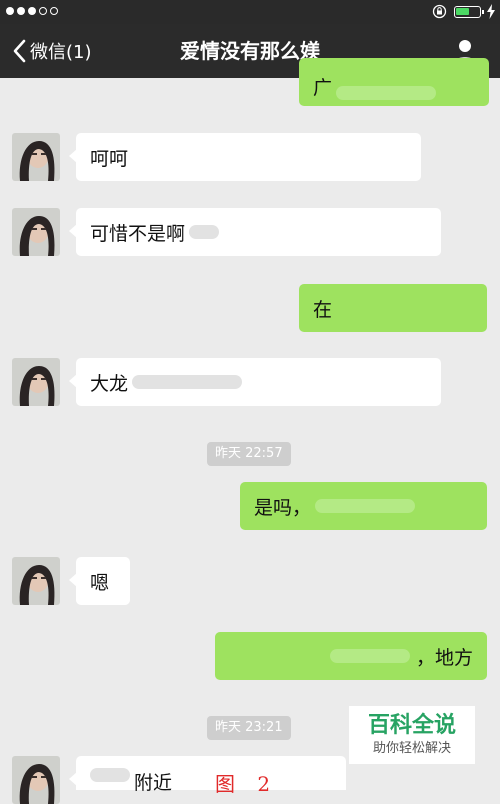 The image size is (500, 804). I want to click on figure-label: 图 2, so click(247, 784).